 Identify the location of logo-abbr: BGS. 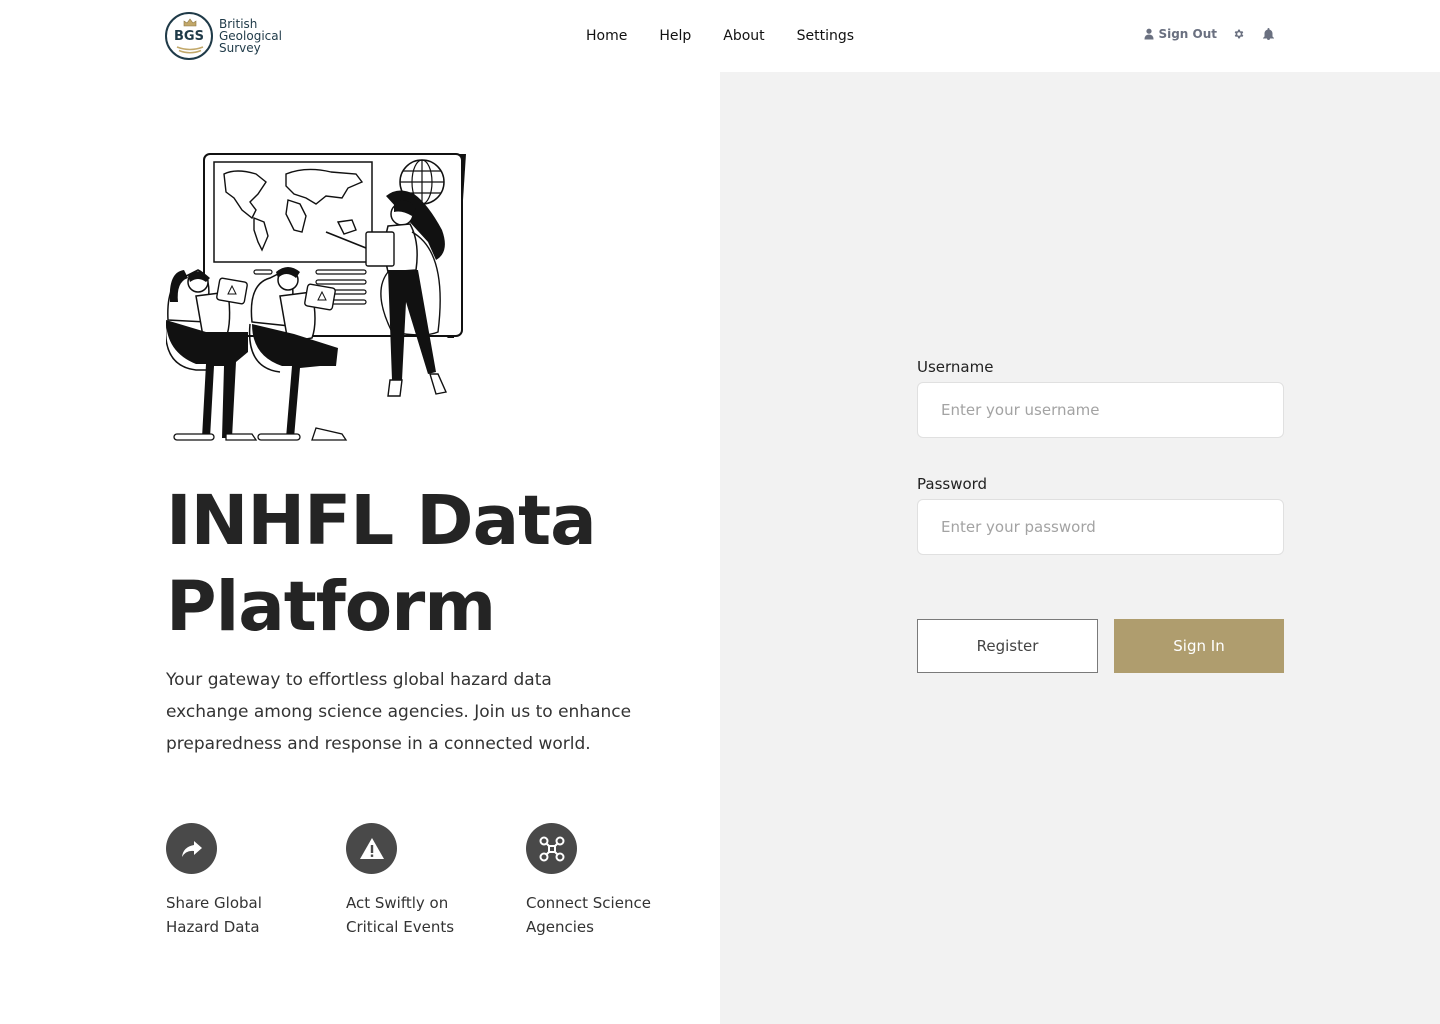
(189, 36).